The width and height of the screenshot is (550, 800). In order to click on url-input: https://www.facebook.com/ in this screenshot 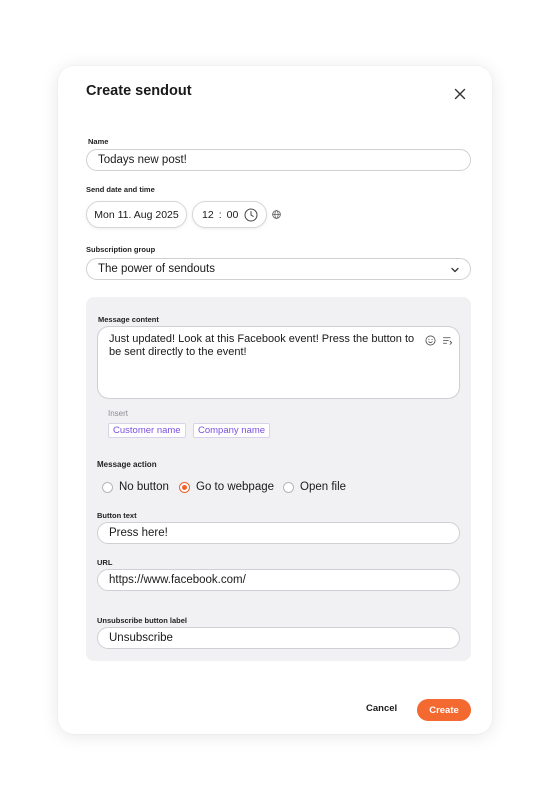, I will do `click(278, 580)`.